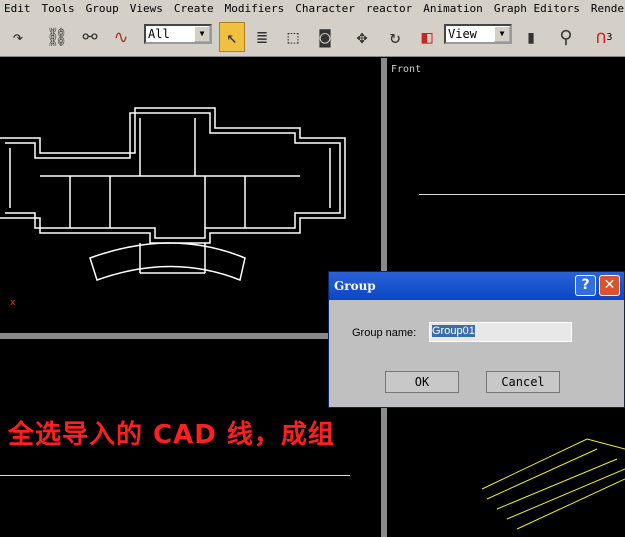 The image size is (625, 537). What do you see at coordinates (406, 69) in the screenshot?
I see `viewport-label-front: Front` at bounding box center [406, 69].